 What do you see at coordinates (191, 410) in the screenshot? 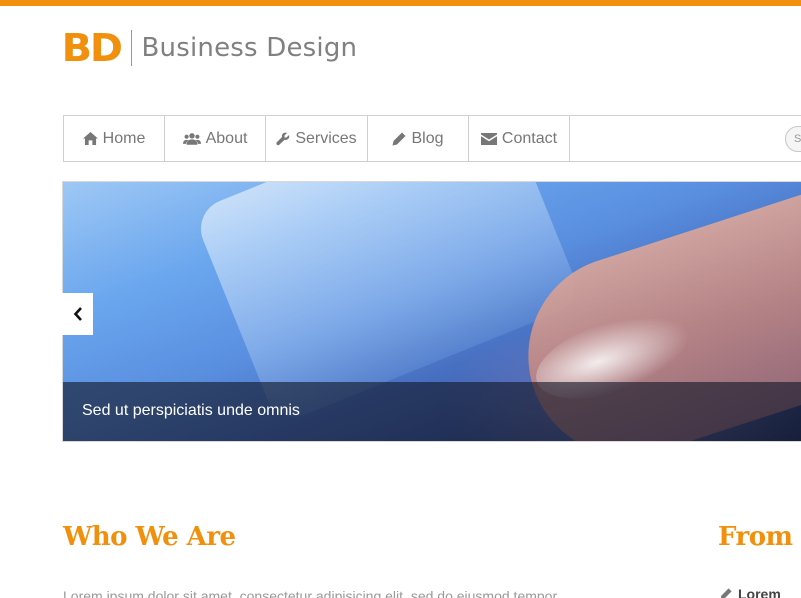
I see `slide-caption: Sed ut perspiciatis unde omnis` at bounding box center [191, 410].